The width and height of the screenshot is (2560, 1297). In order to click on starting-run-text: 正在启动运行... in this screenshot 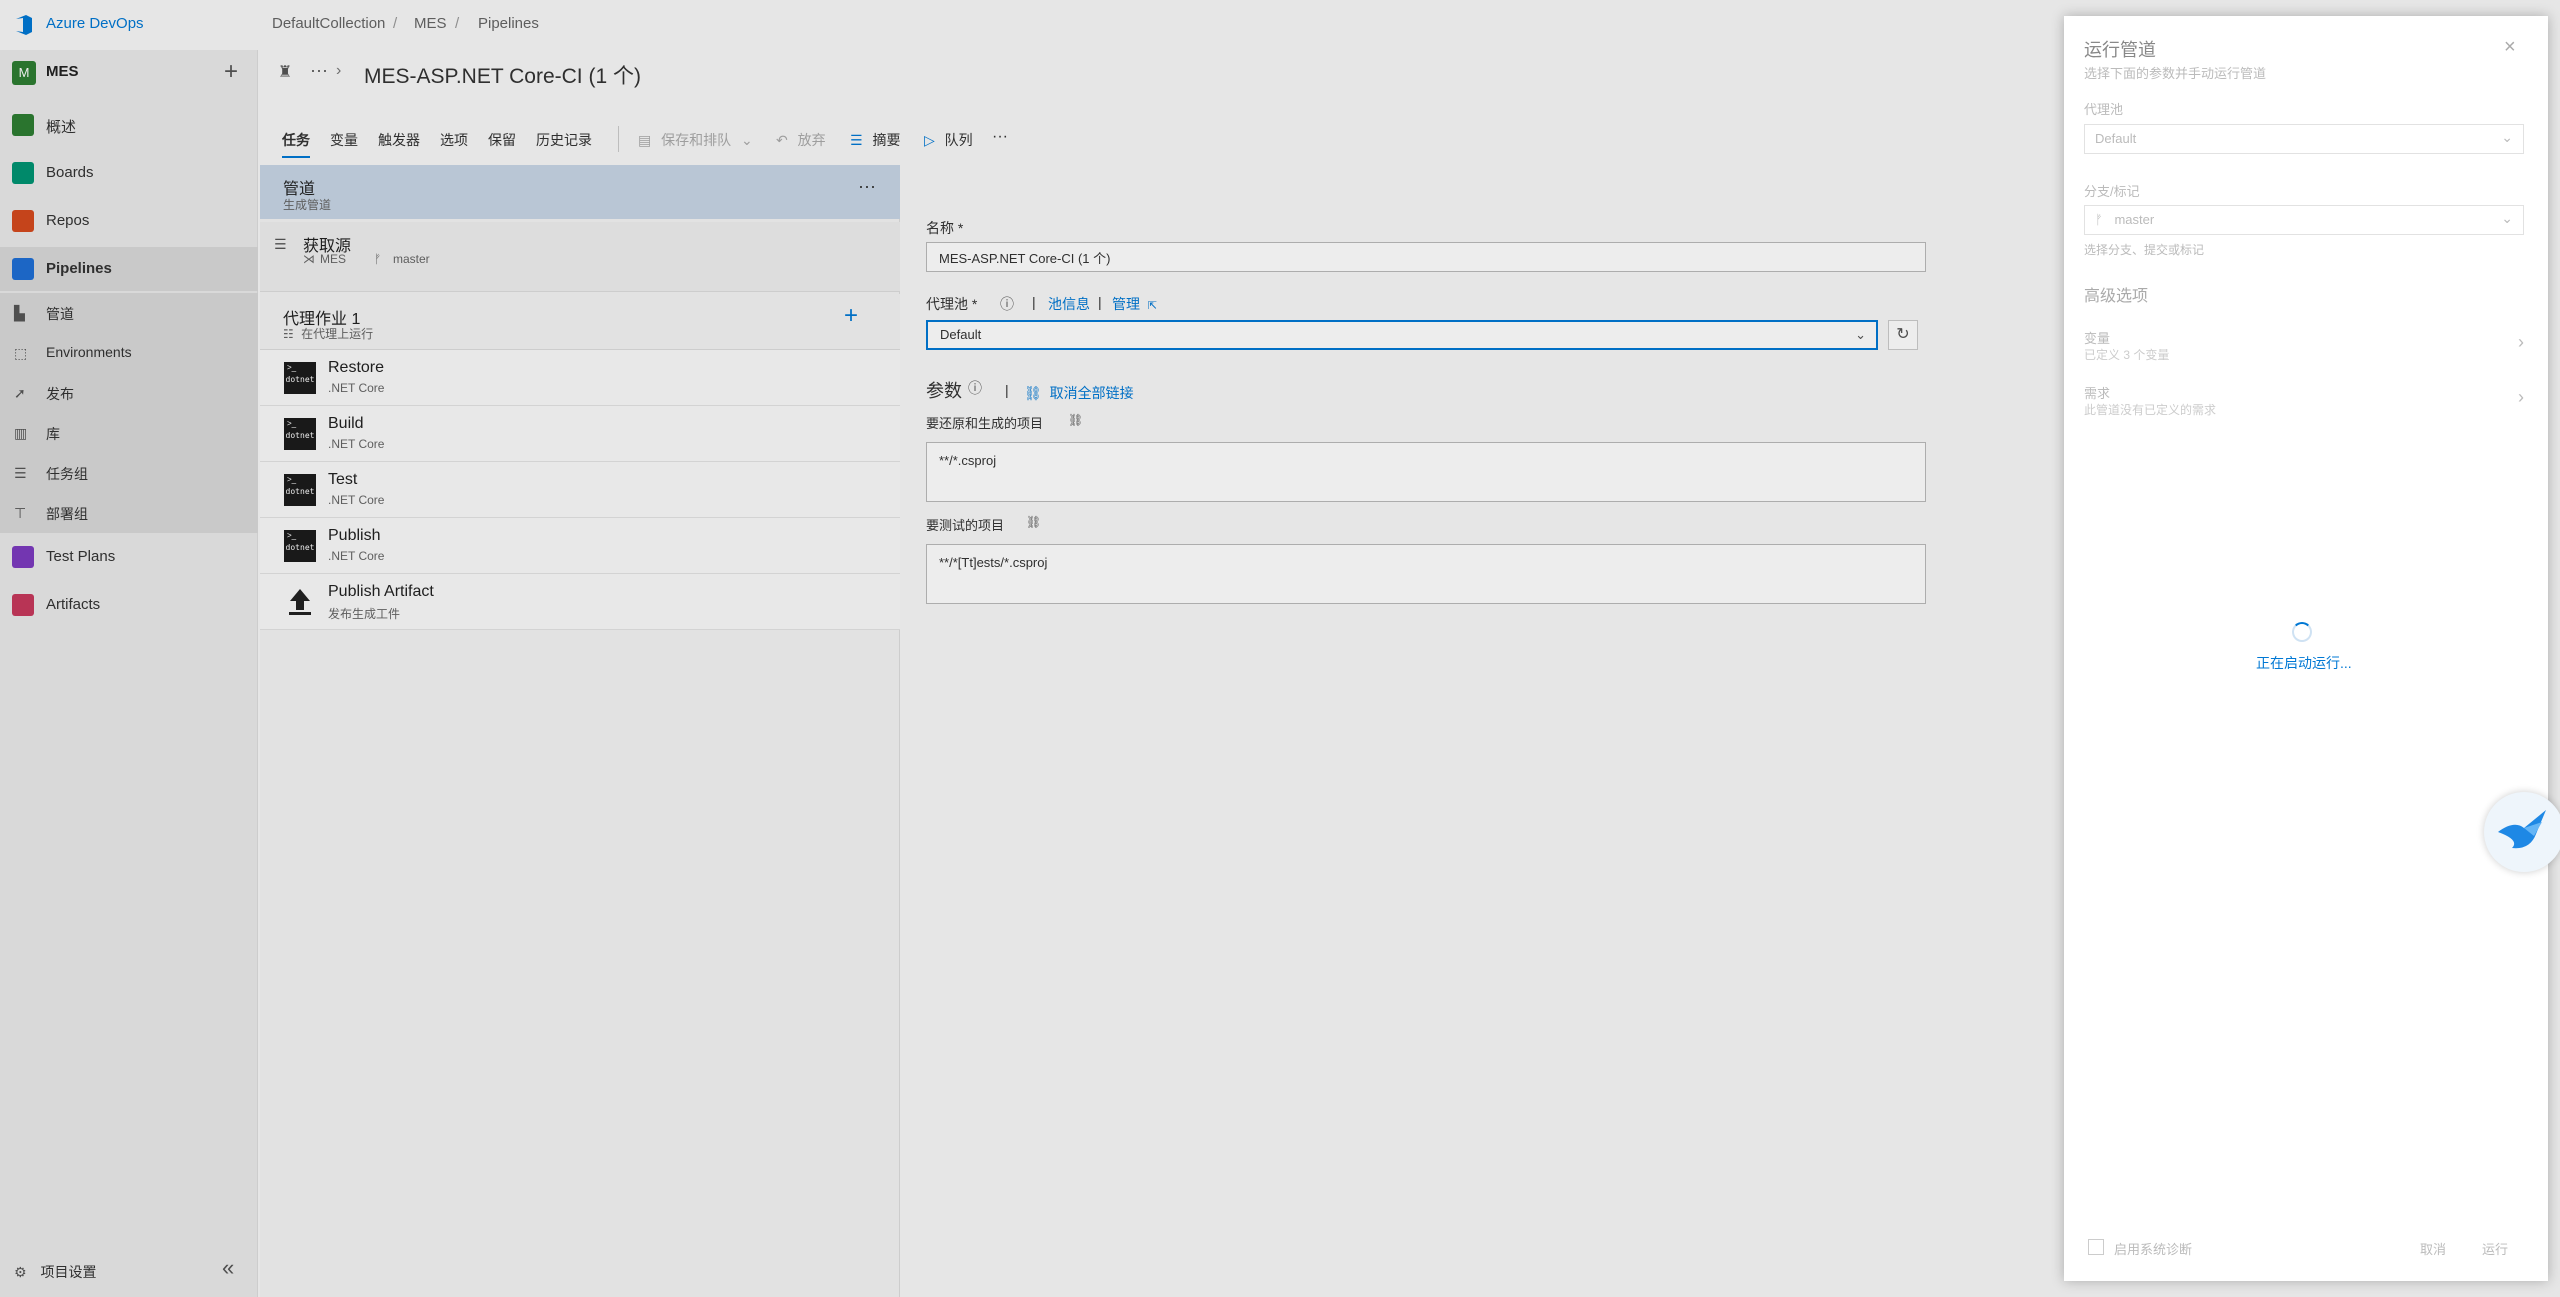, I will do `click(2304, 663)`.